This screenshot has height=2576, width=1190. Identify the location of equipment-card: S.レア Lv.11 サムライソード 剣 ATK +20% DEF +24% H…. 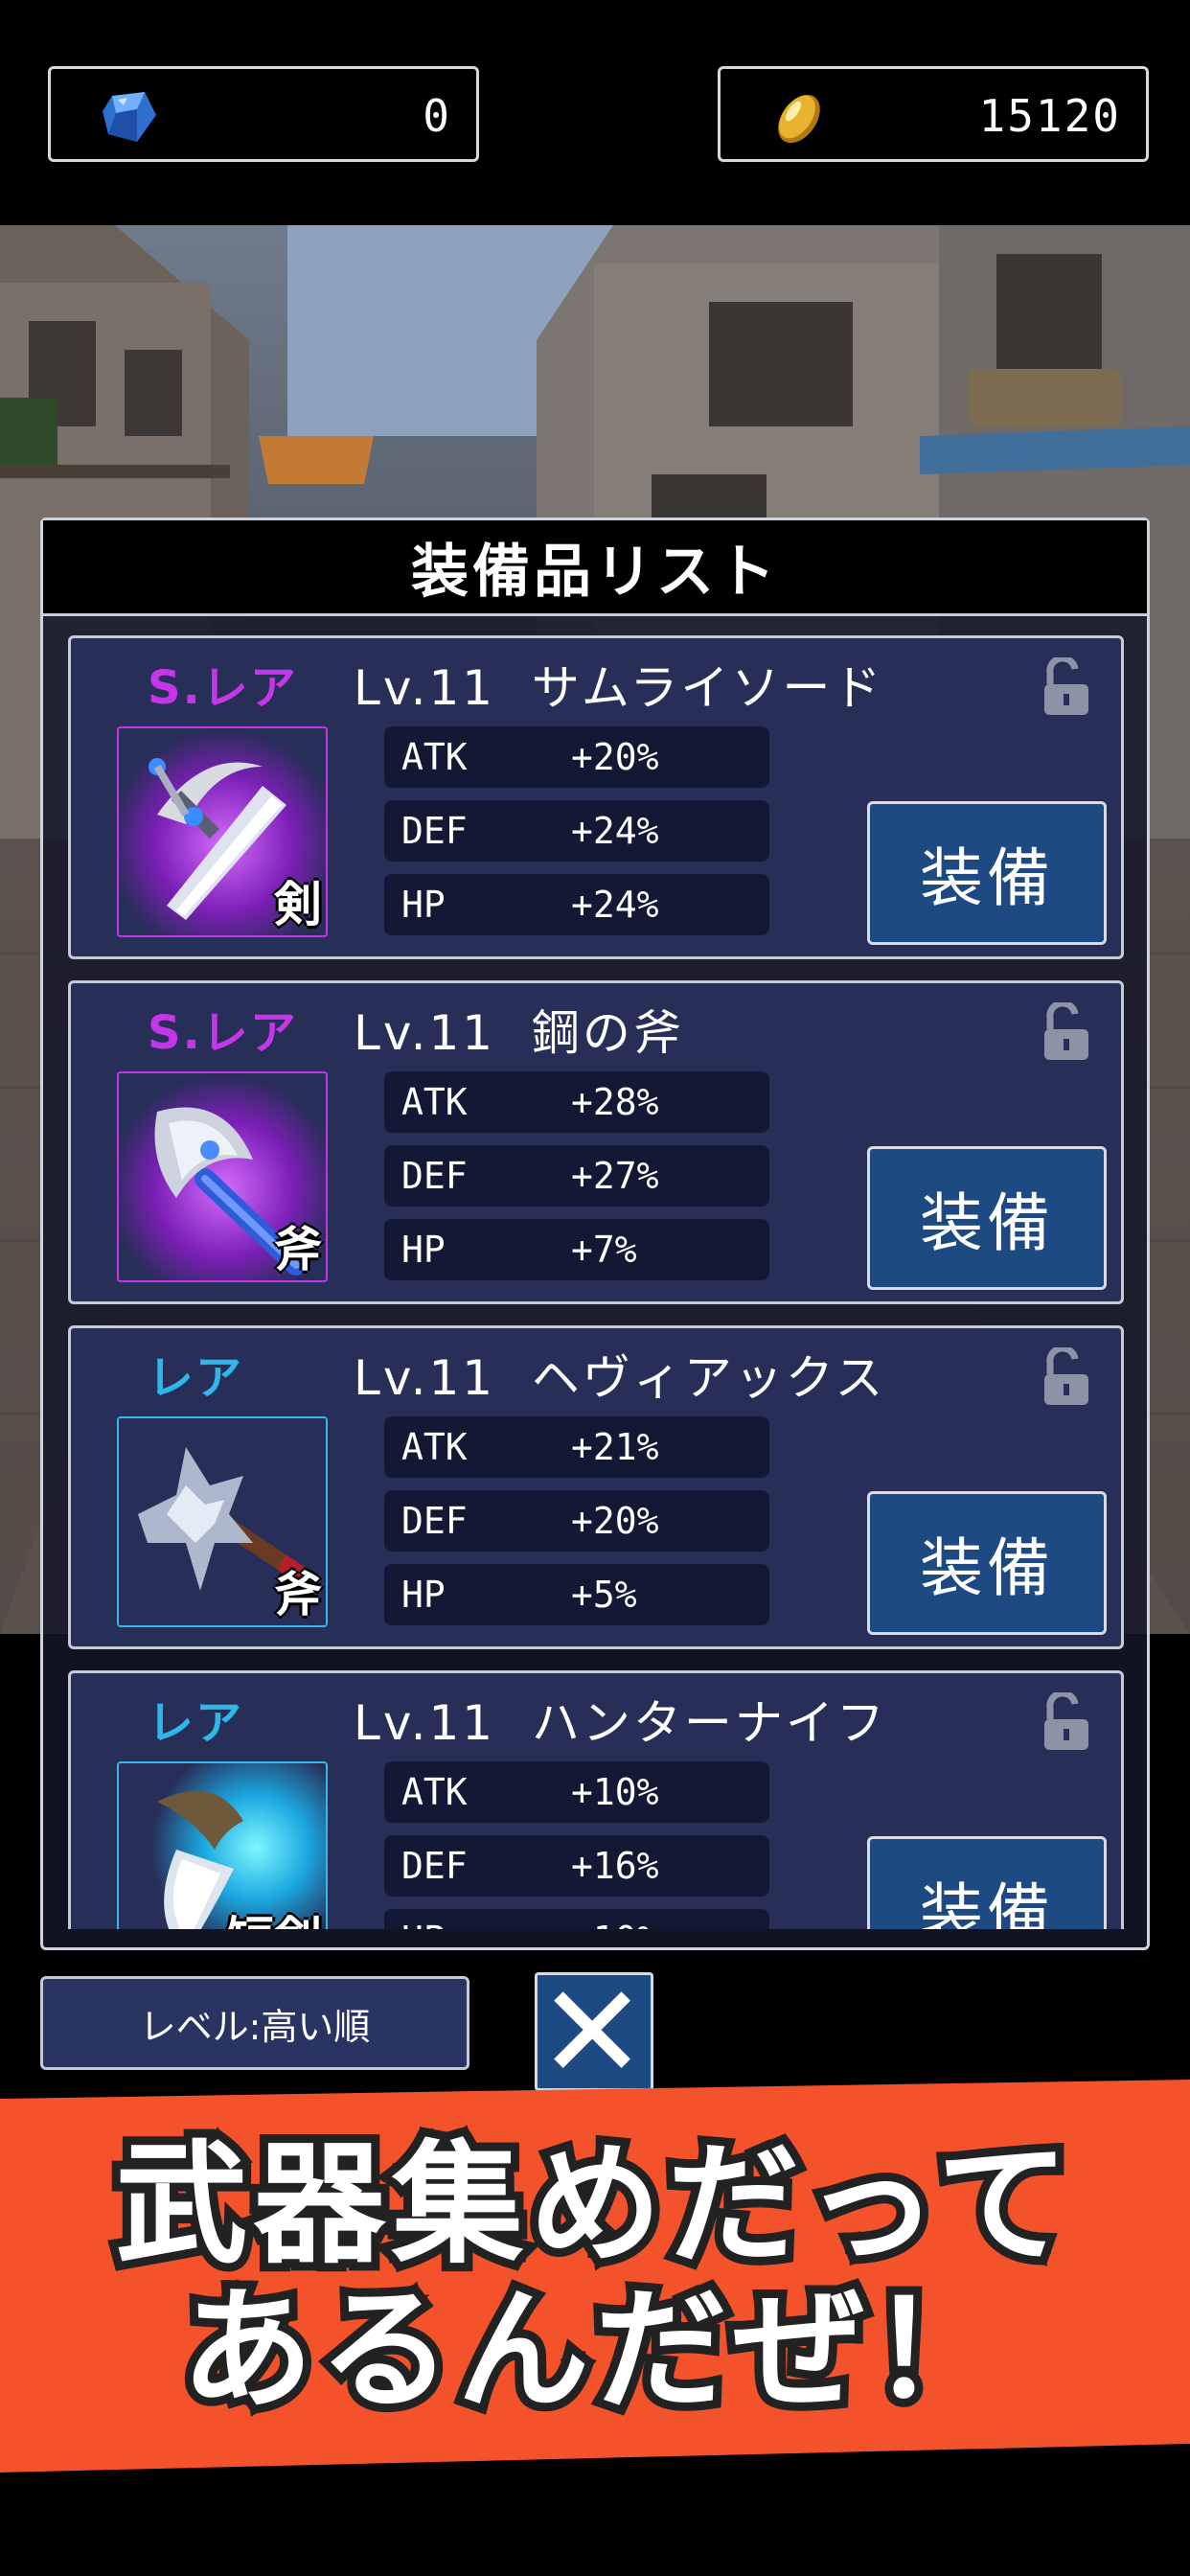
(596, 797).